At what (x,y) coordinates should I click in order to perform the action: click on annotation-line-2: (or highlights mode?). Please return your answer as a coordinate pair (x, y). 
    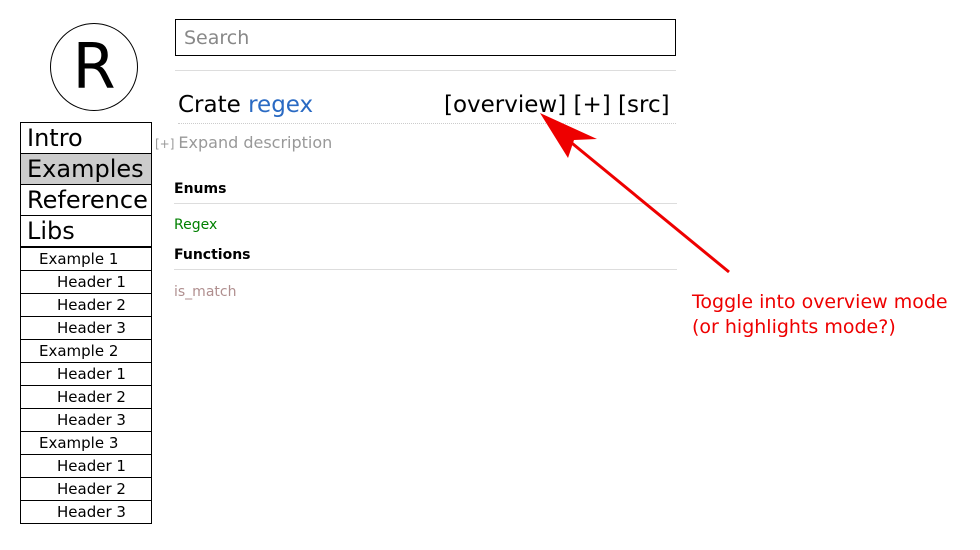
    Looking at the image, I should click on (794, 327).